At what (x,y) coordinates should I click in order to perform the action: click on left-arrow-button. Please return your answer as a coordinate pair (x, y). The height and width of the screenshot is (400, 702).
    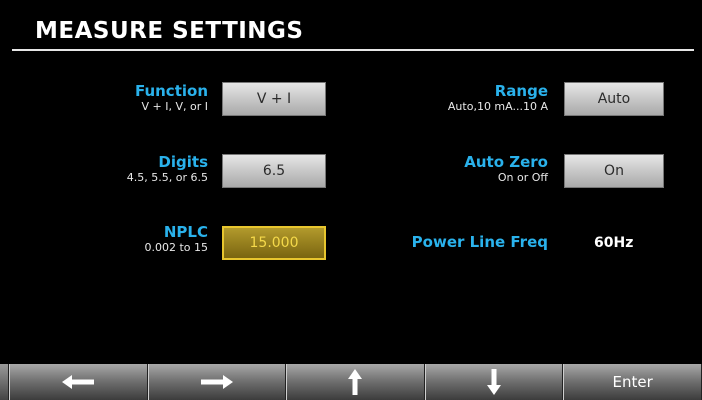
    Looking at the image, I should click on (78, 382).